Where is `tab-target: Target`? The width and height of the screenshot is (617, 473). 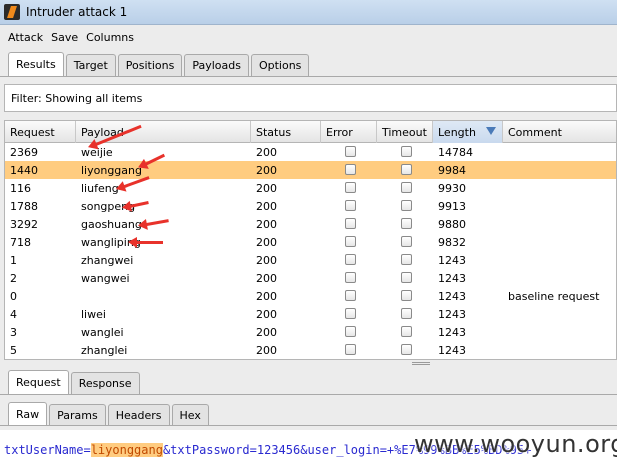
tab-target: Target is located at coordinates (90, 65).